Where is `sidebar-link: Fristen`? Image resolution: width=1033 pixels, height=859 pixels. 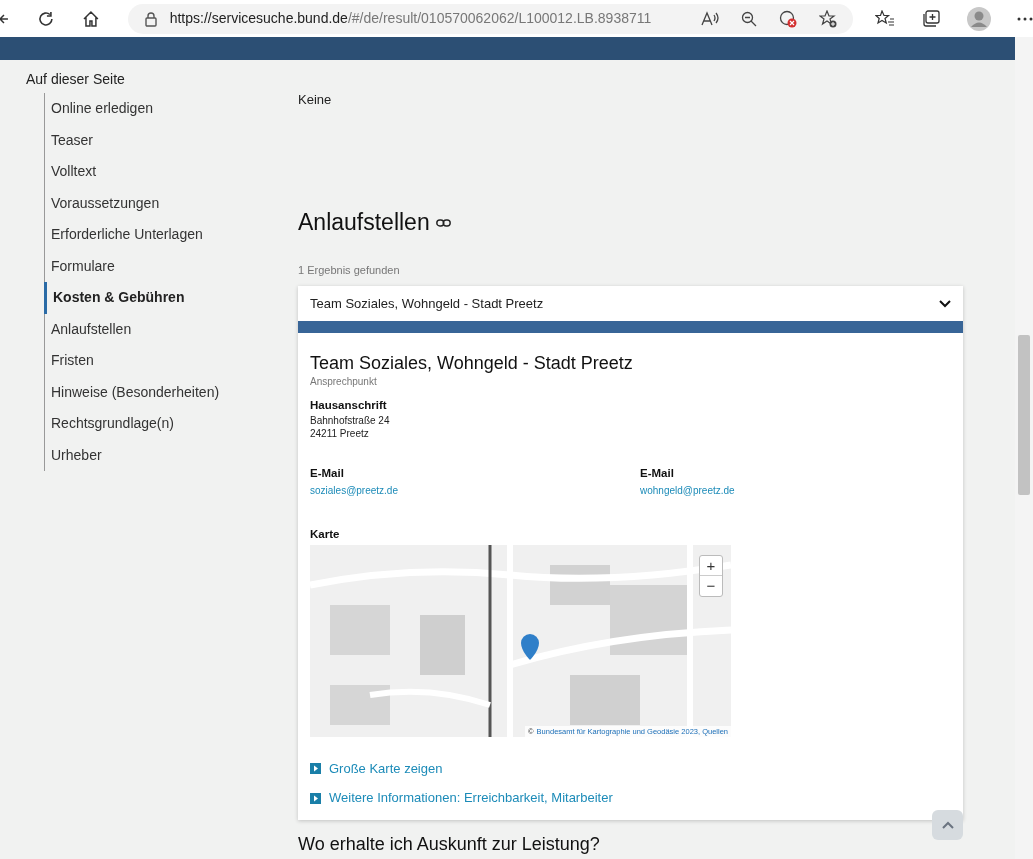
sidebar-link: Fristen is located at coordinates (171, 361).